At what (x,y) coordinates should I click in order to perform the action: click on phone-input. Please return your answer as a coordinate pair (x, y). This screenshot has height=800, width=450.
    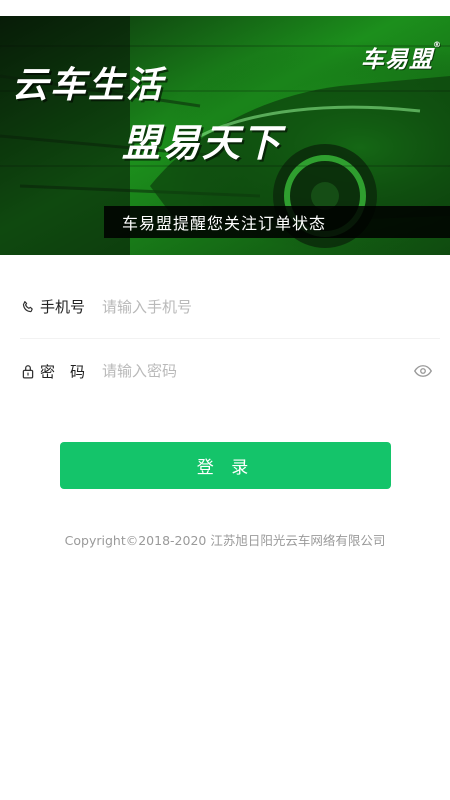
    Looking at the image, I should click on (252, 306).